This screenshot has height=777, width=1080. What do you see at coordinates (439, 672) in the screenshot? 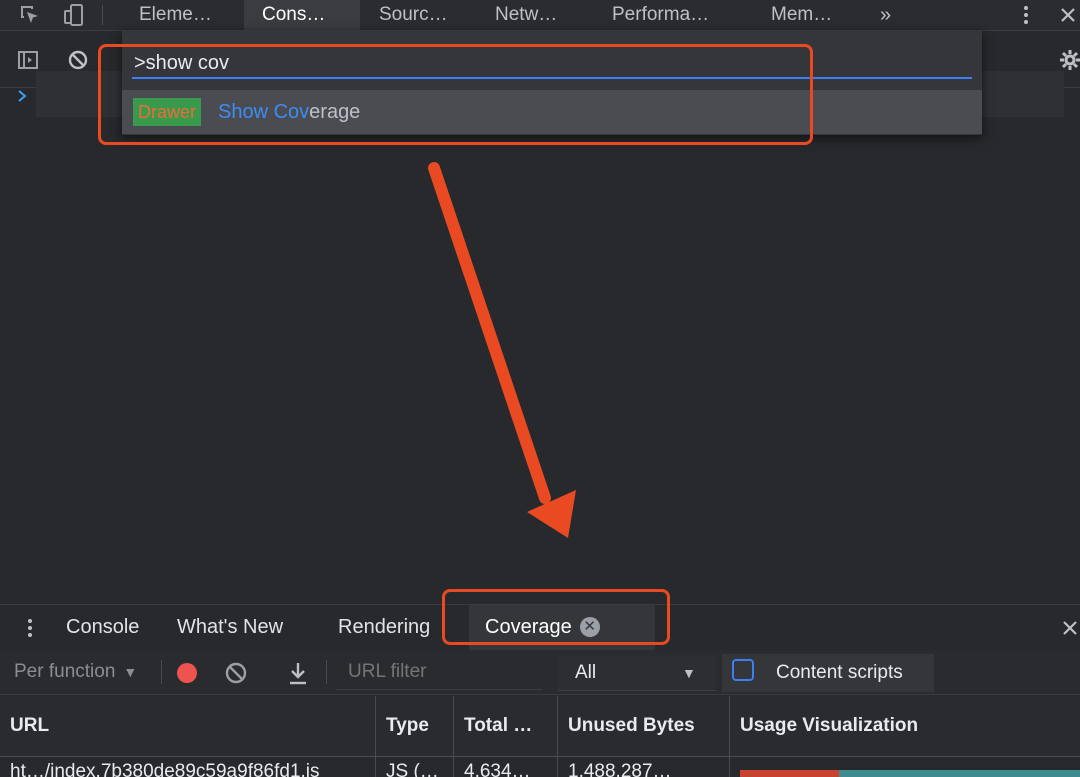
I see `url-filter-input` at bounding box center [439, 672].